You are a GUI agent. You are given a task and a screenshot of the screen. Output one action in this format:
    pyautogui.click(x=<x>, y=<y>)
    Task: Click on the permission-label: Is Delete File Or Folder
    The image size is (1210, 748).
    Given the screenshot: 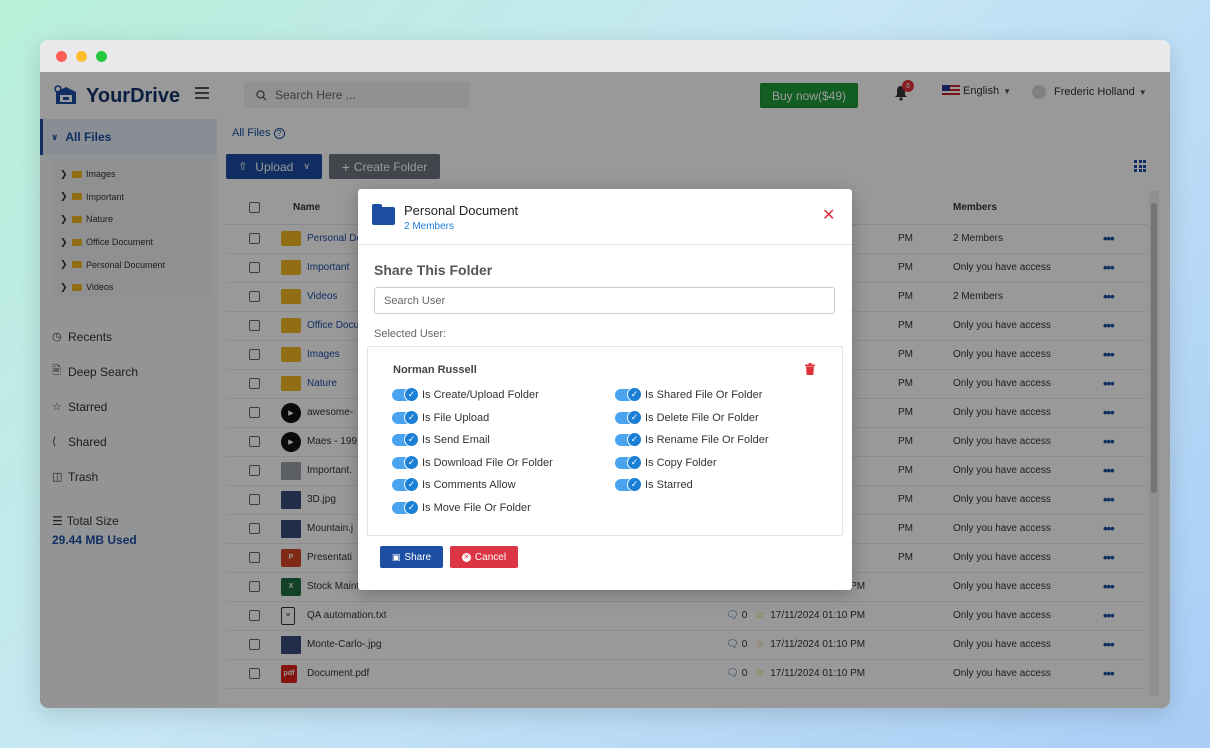 What is the action you would take?
    pyautogui.click(x=702, y=417)
    